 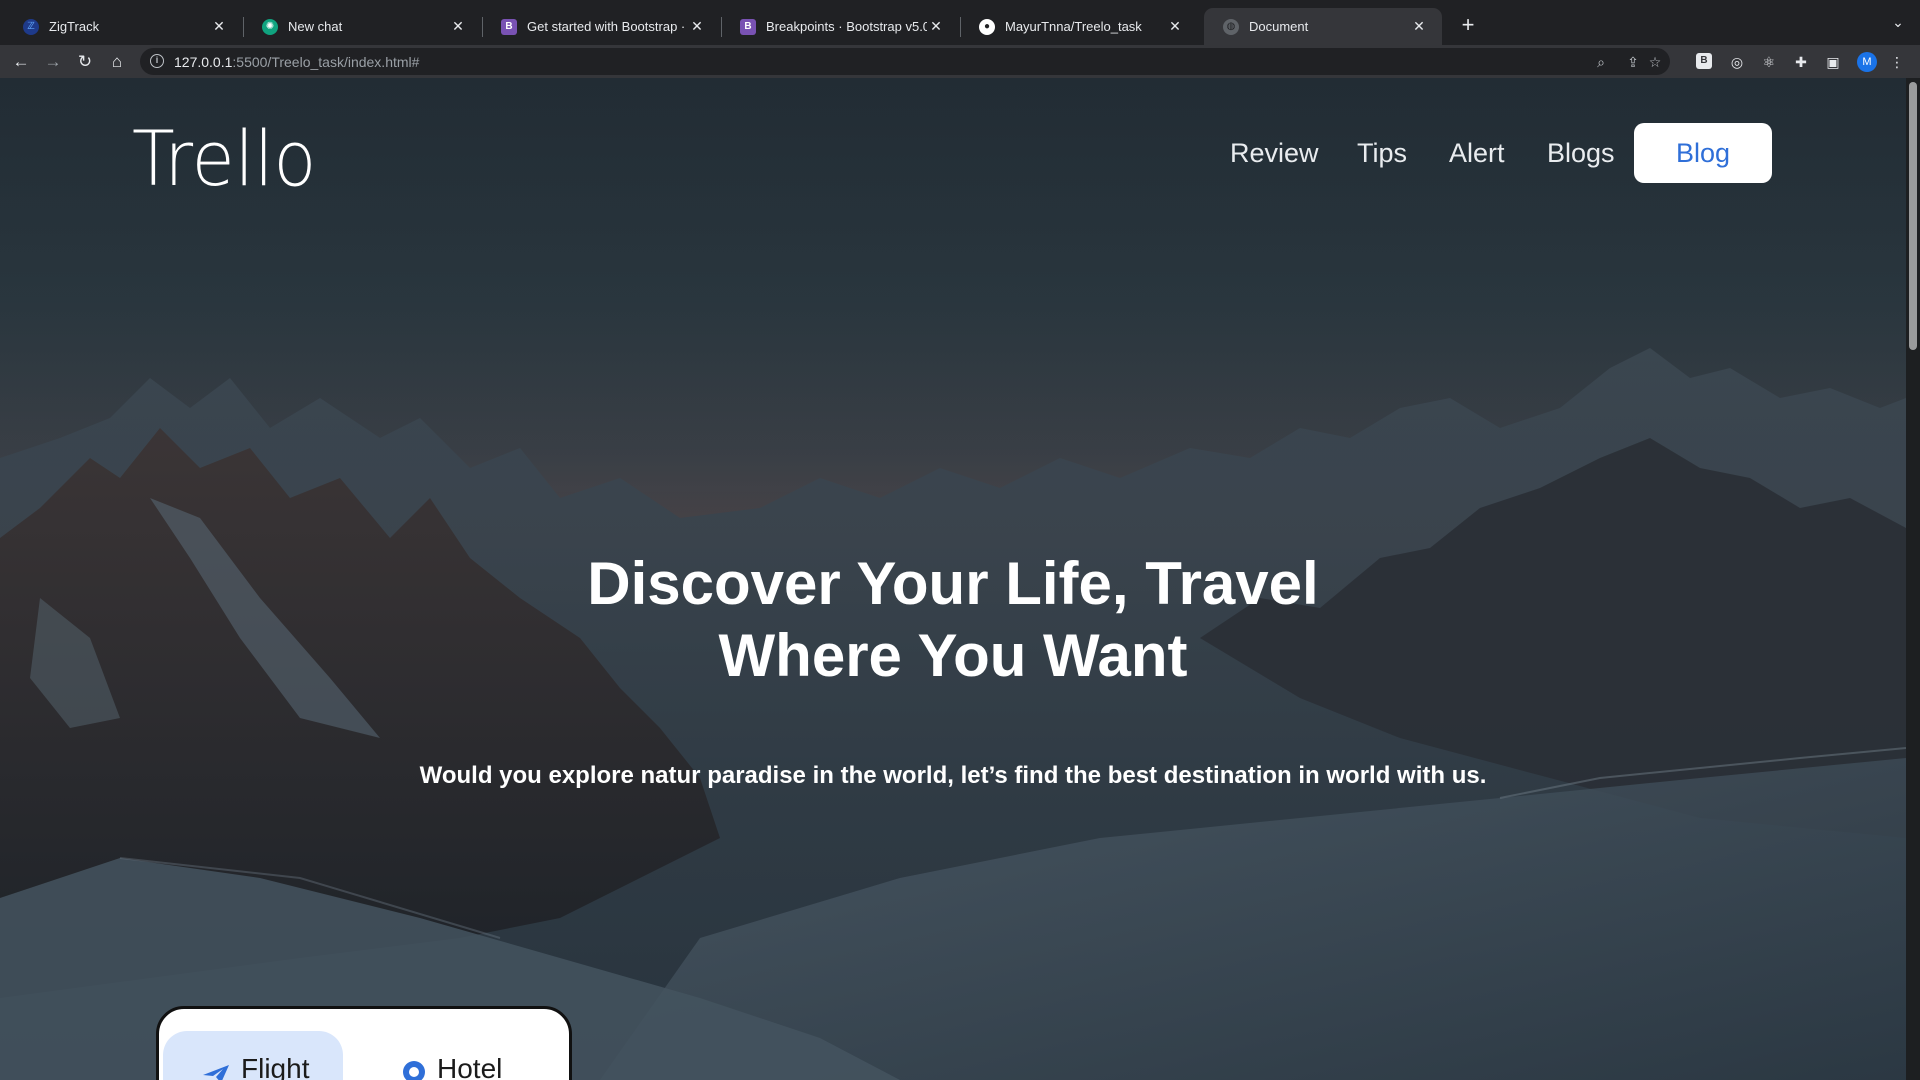 What do you see at coordinates (1231, 26) in the screenshot?
I see `globe-favicon-icon: ◍` at bounding box center [1231, 26].